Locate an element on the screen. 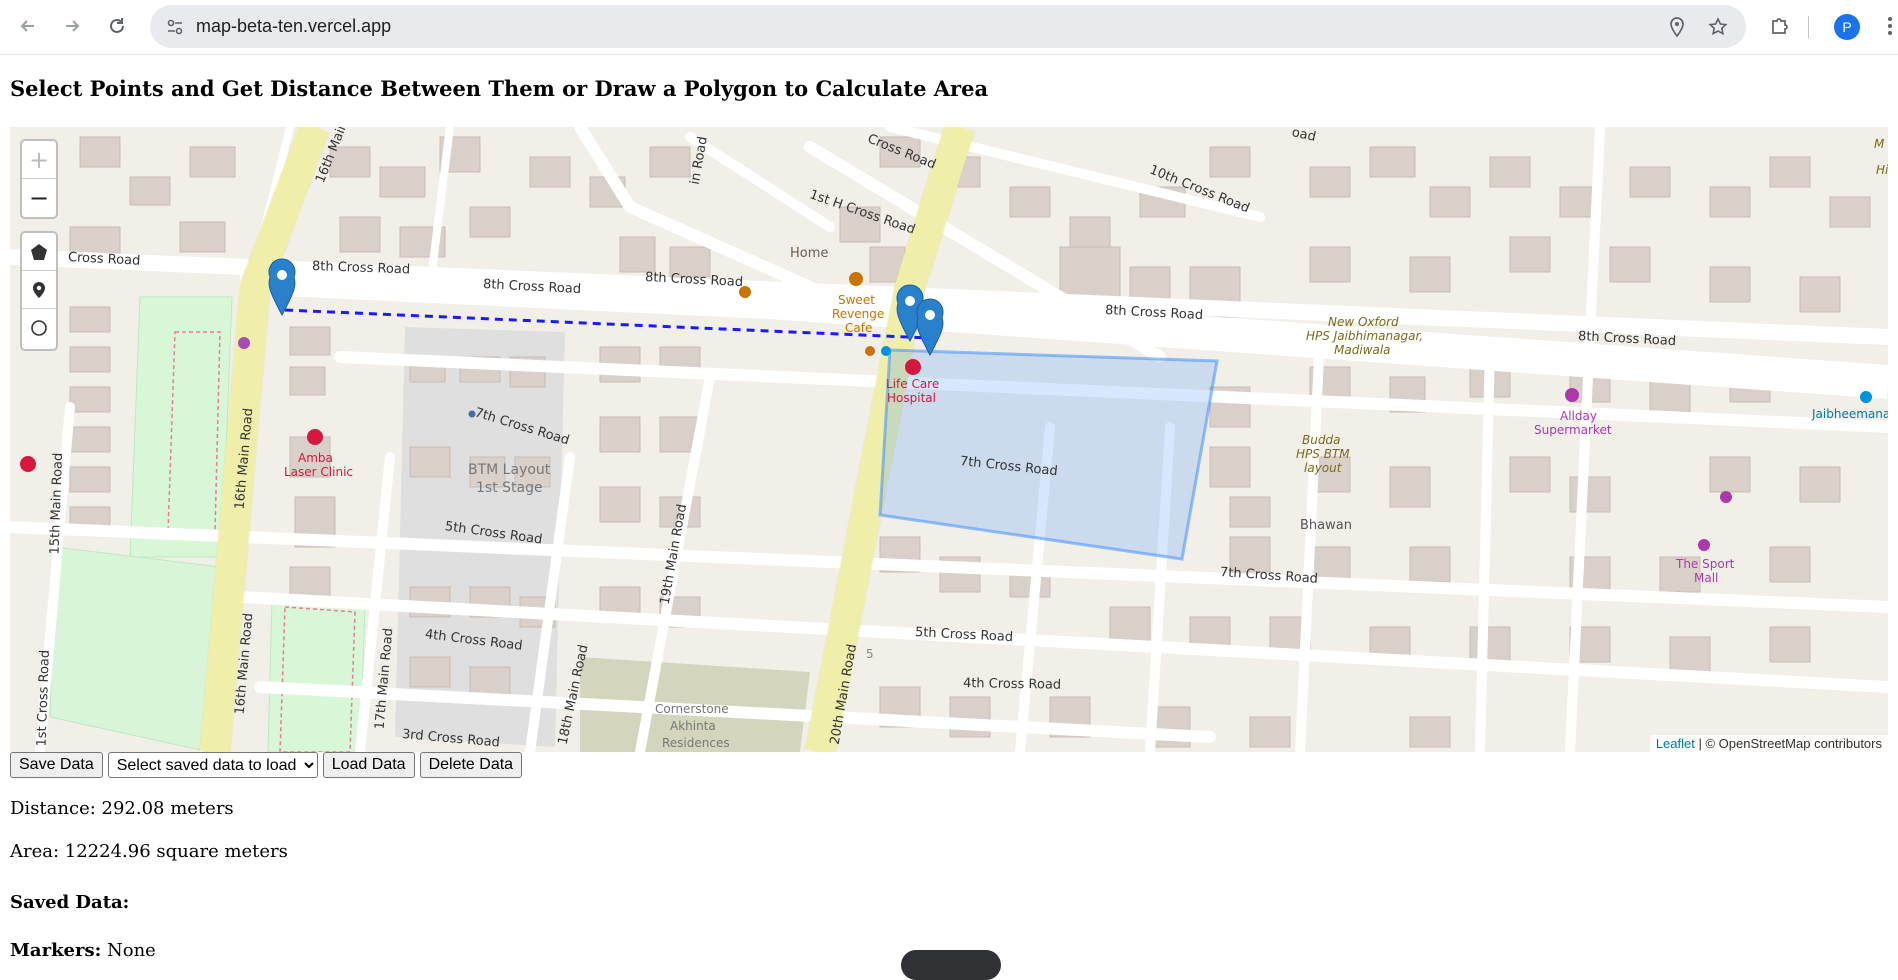 The width and height of the screenshot is (1898, 980). place-label-bus-stop: Jaibheemana is located at coordinates (1850, 414).